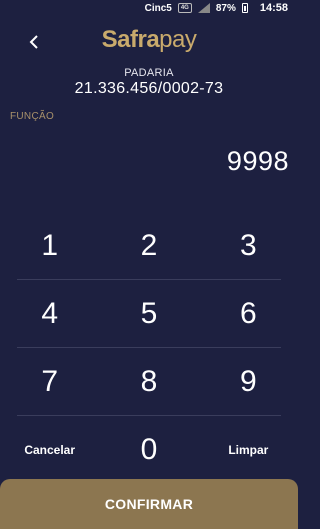 Image resolution: width=320 pixels, height=529 pixels. Describe the element at coordinates (130, 39) in the screenshot. I see `logo-bold-part: Safra` at that location.